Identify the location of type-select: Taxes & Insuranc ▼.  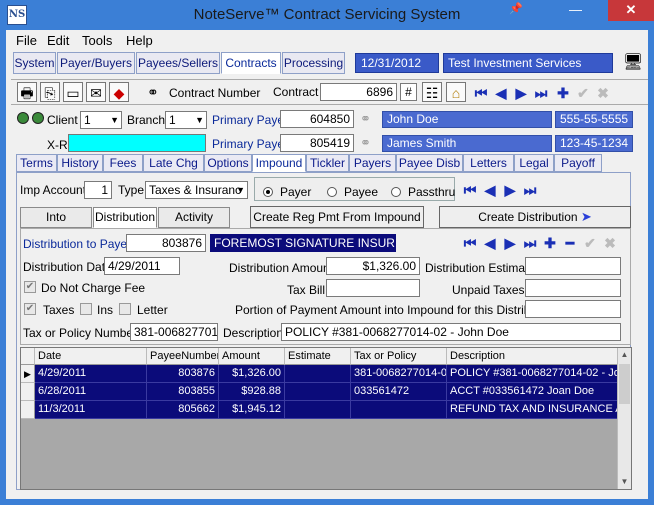
(196, 190).